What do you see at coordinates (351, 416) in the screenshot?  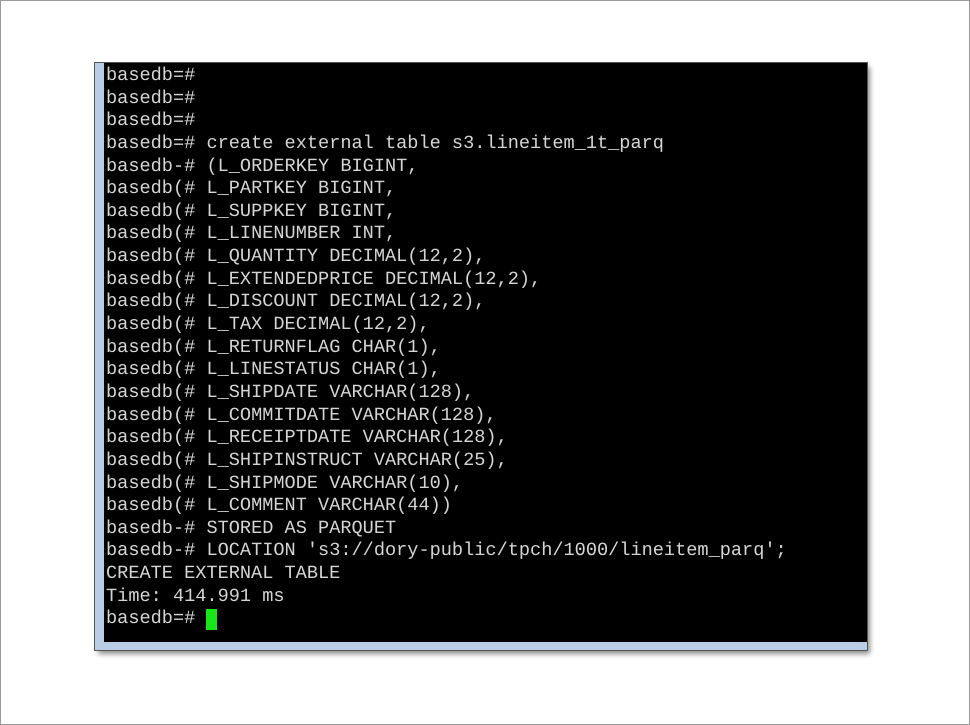 I see `command-text: L_COMMITDATE VARCHAR(128),` at bounding box center [351, 416].